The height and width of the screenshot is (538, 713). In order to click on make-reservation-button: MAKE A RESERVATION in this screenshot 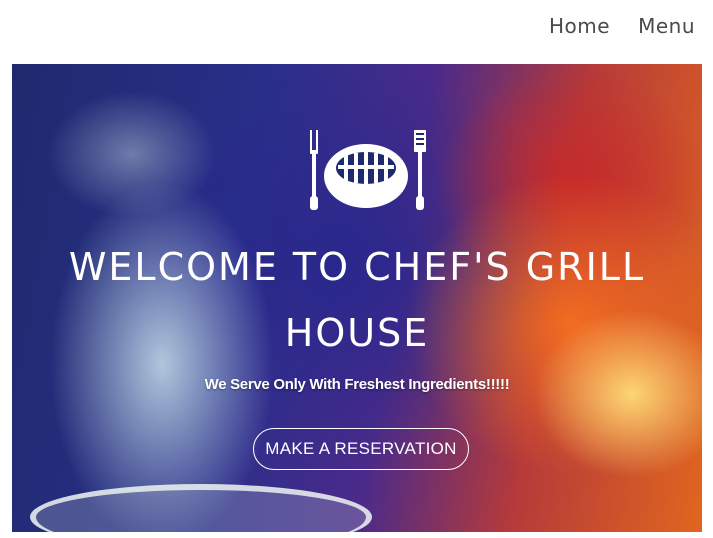, I will do `click(361, 449)`.